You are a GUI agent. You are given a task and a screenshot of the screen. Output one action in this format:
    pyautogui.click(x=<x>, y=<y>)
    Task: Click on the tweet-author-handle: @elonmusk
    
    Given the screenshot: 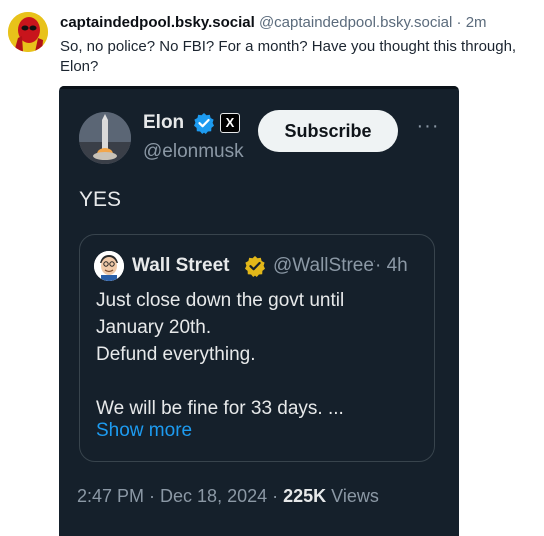 What is the action you would take?
    pyautogui.click(x=193, y=151)
    